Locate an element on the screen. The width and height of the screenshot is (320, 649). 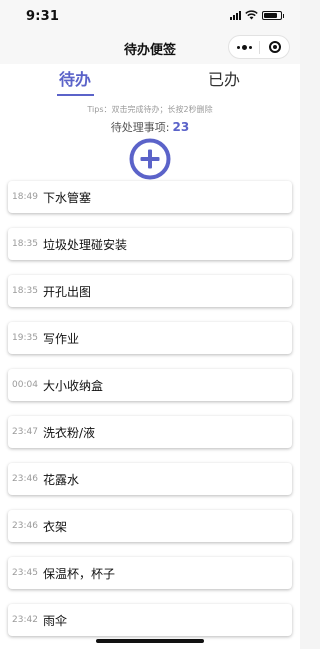
navigation-bar: 待办便签 is located at coordinates (150, 47).